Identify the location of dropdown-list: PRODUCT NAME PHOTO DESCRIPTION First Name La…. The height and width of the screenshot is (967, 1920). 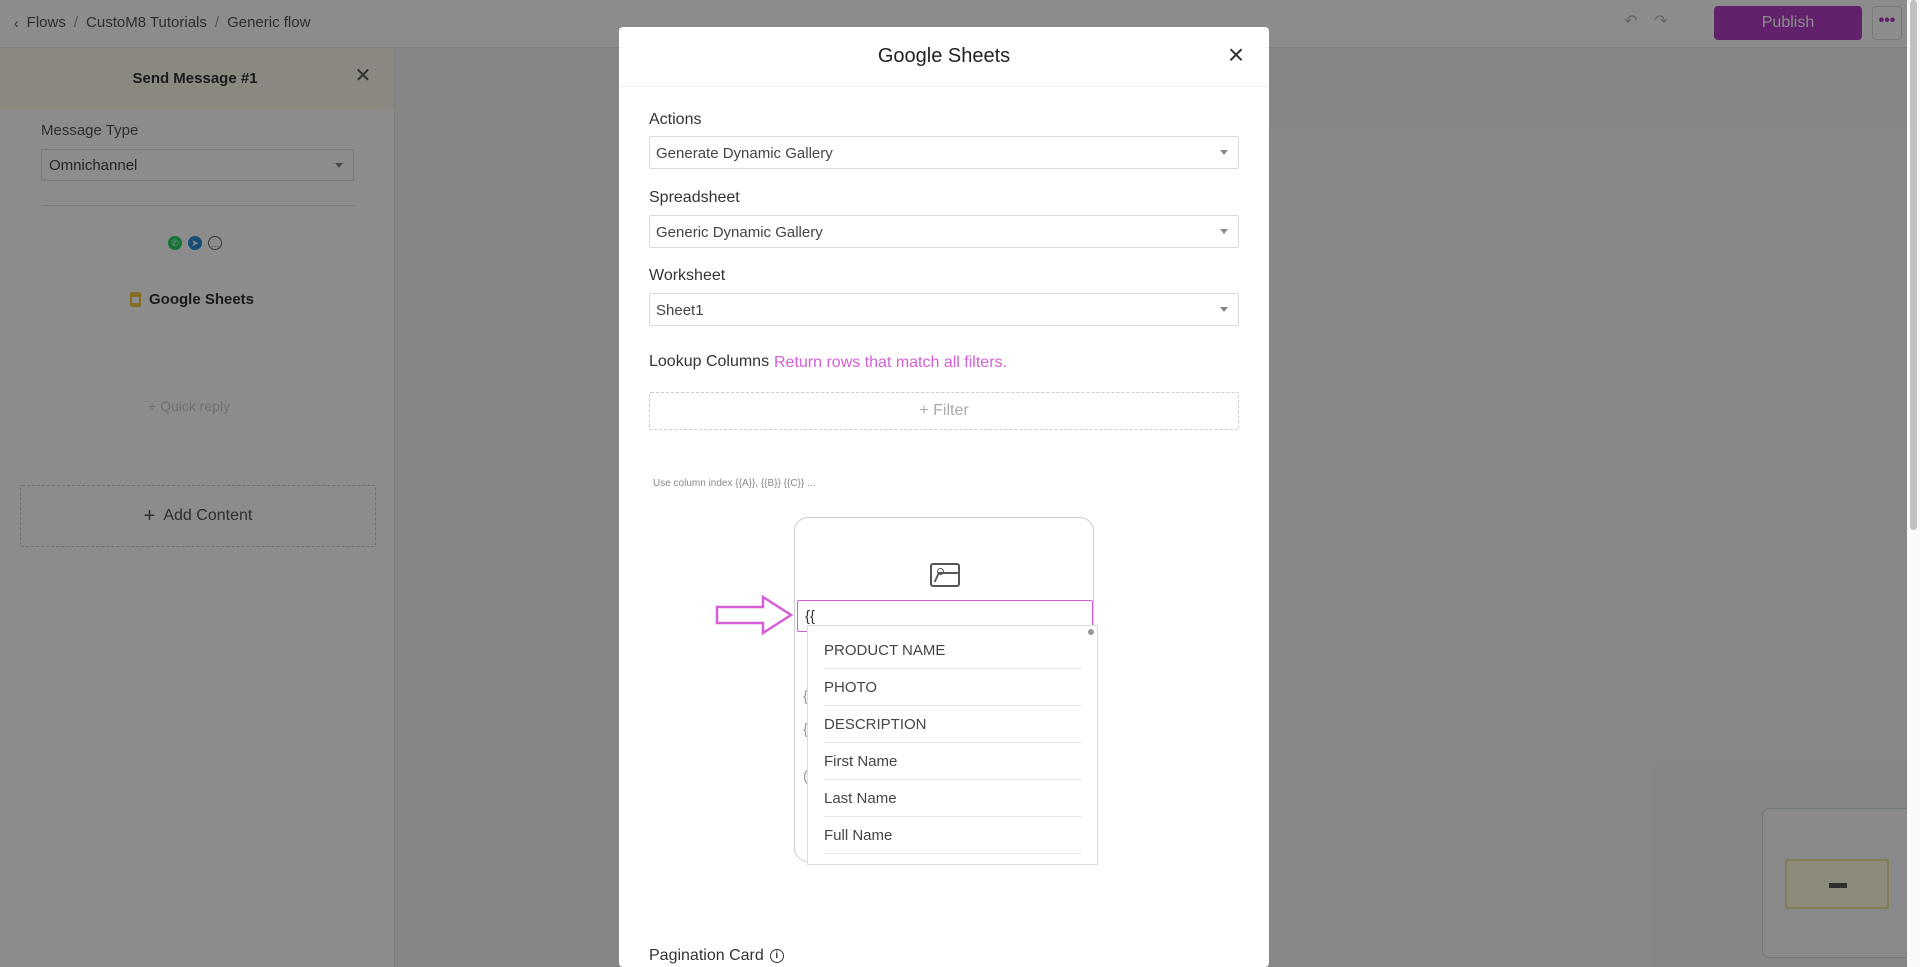
(952, 740).